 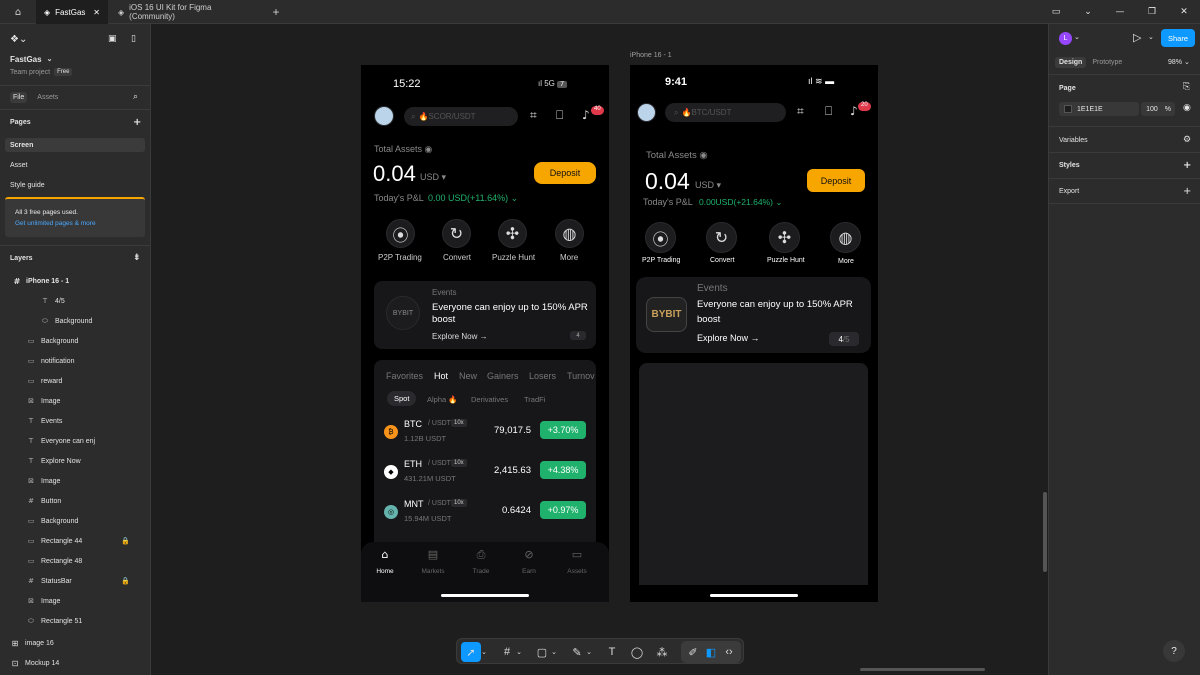 I want to click on search-input: ⌕ 🔥 BTC/USDT, so click(x=725, y=112).